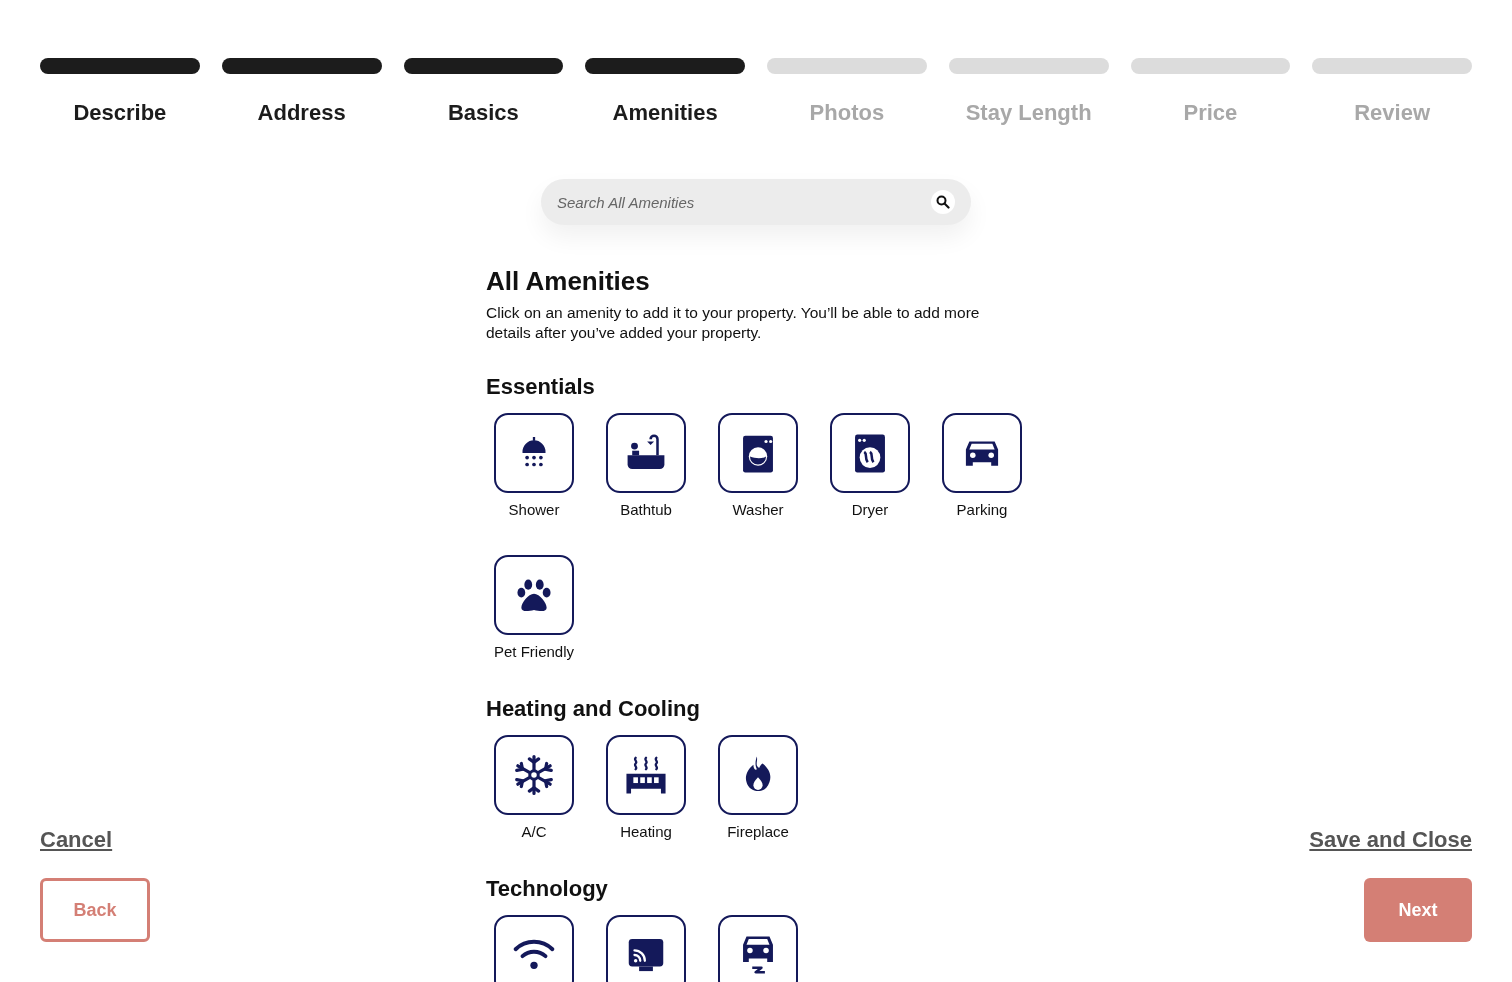 The image size is (1512, 982). Describe the element at coordinates (665, 112) in the screenshot. I see `step-label: Amenities` at that location.